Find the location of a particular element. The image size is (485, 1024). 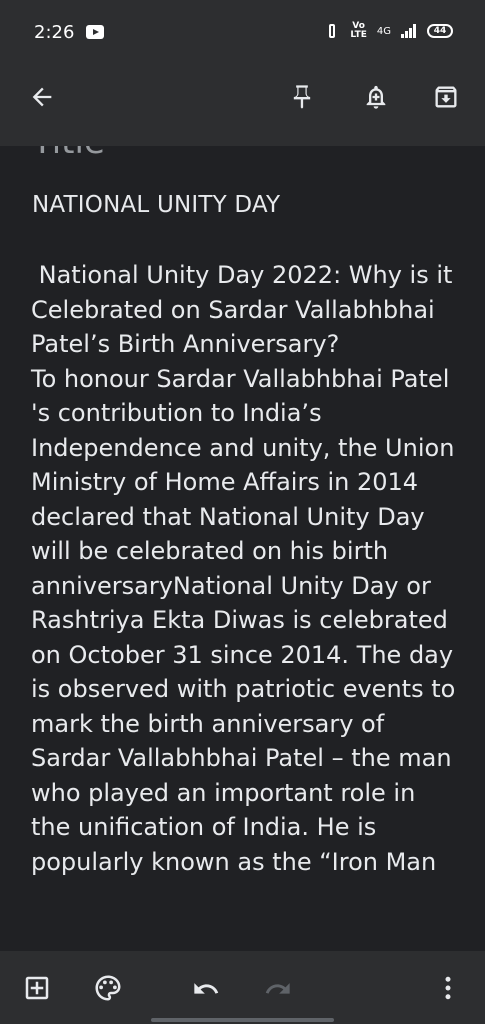

add-box-icon is located at coordinates (37, 988).